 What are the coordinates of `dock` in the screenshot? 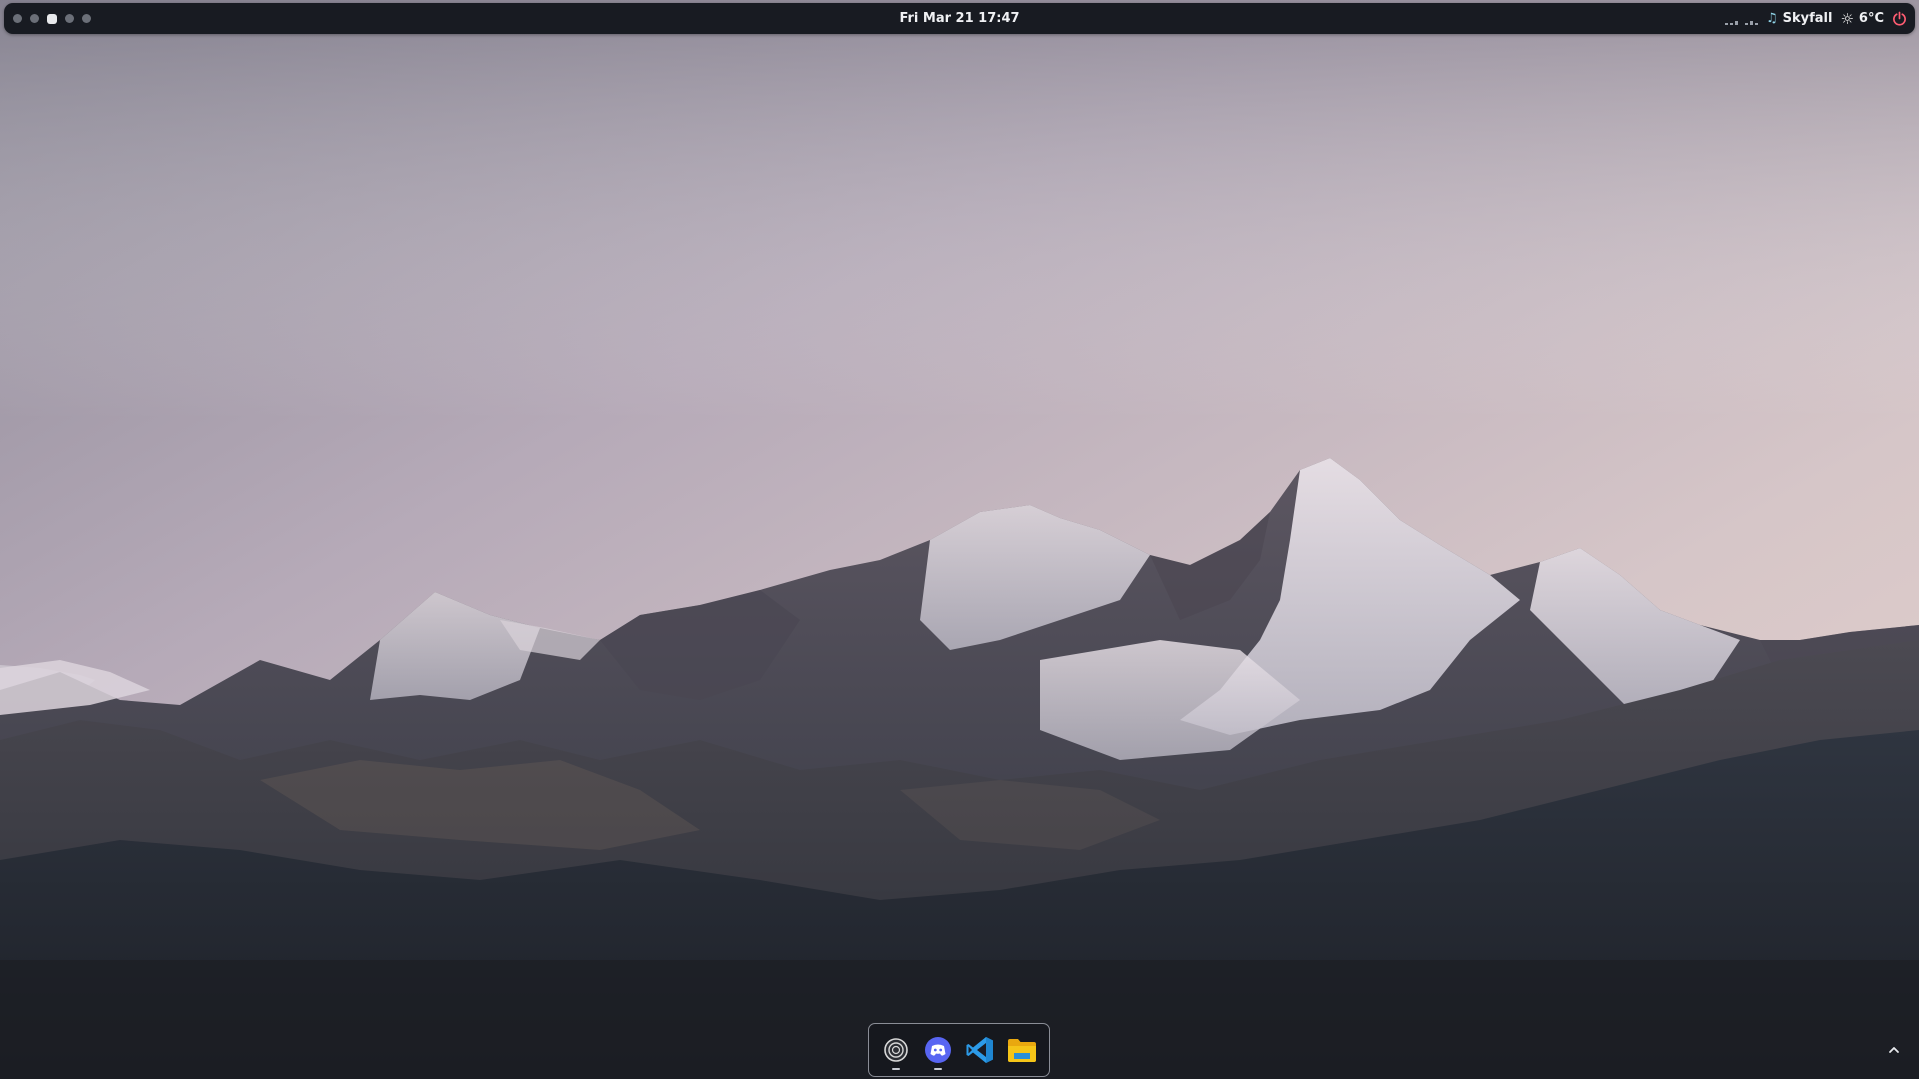 It's located at (959, 1050).